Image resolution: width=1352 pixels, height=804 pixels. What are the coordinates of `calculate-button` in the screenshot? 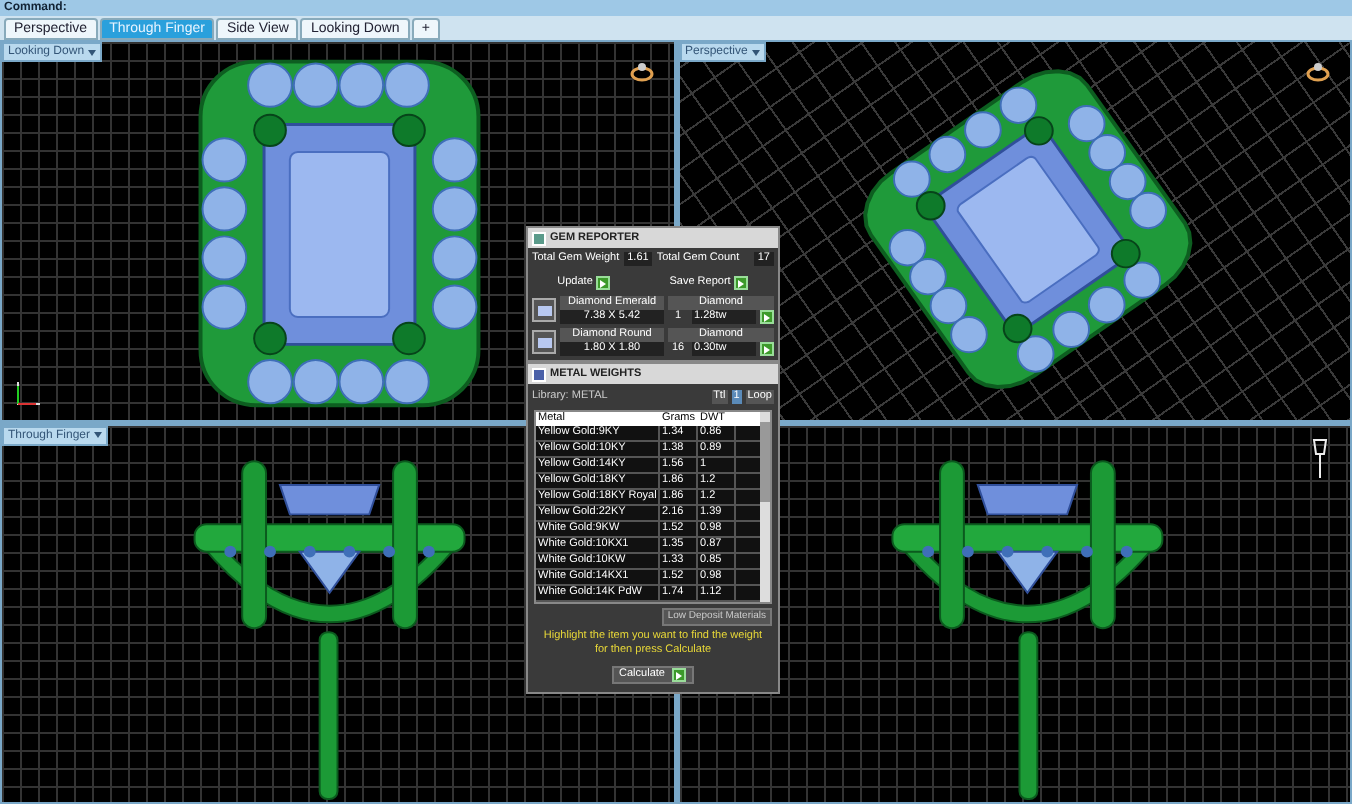 It's located at (679, 675).